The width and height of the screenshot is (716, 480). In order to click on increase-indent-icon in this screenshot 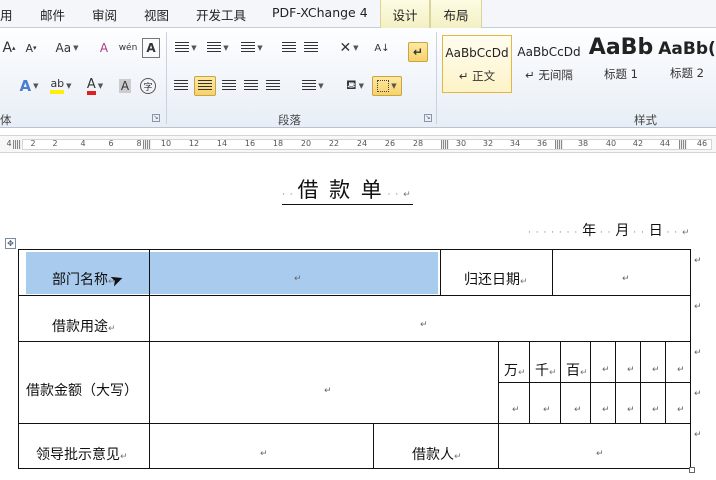, I will do `click(311, 48)`.